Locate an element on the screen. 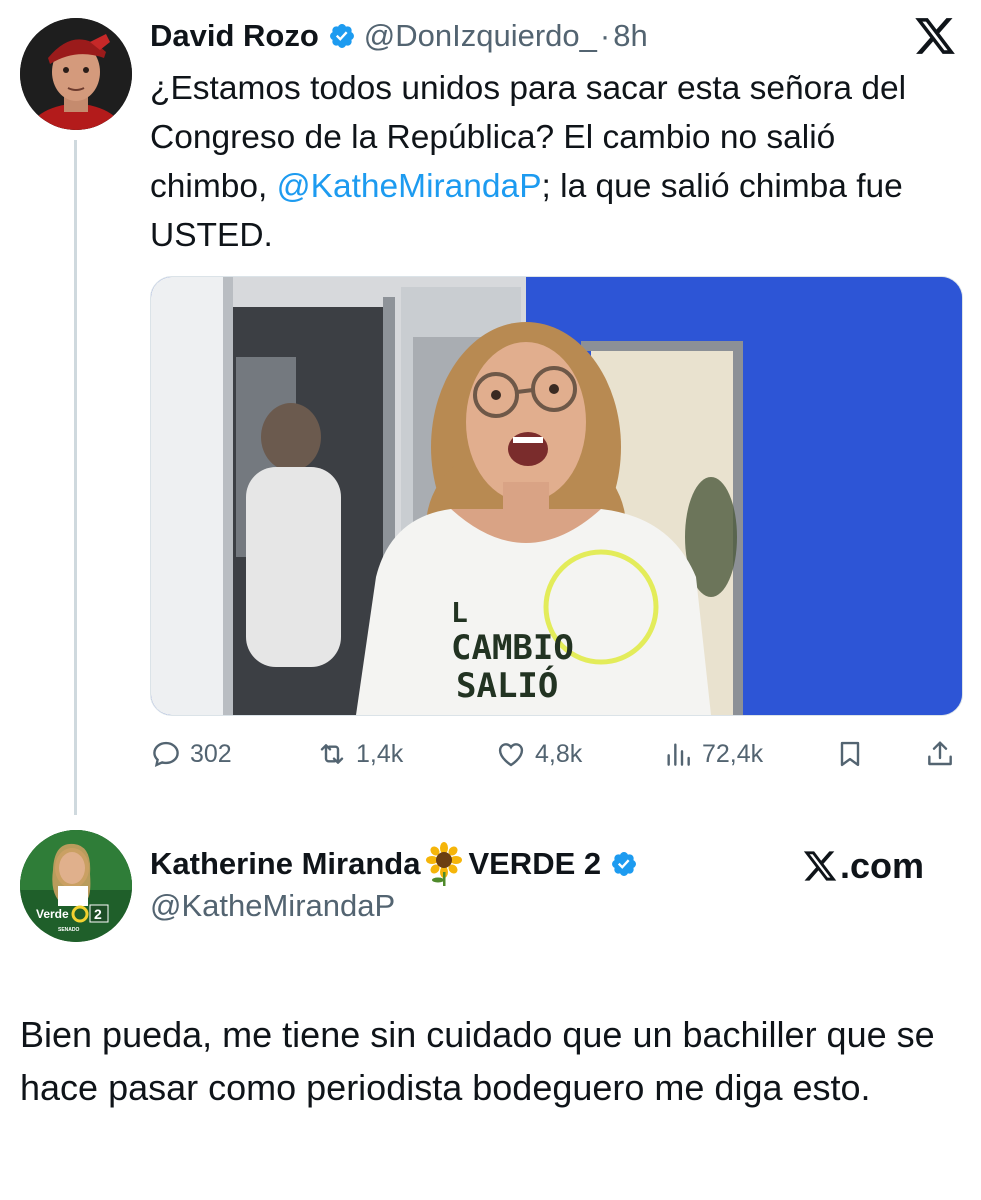  repost-count: 1,4k is located at coordinates (380, 753).